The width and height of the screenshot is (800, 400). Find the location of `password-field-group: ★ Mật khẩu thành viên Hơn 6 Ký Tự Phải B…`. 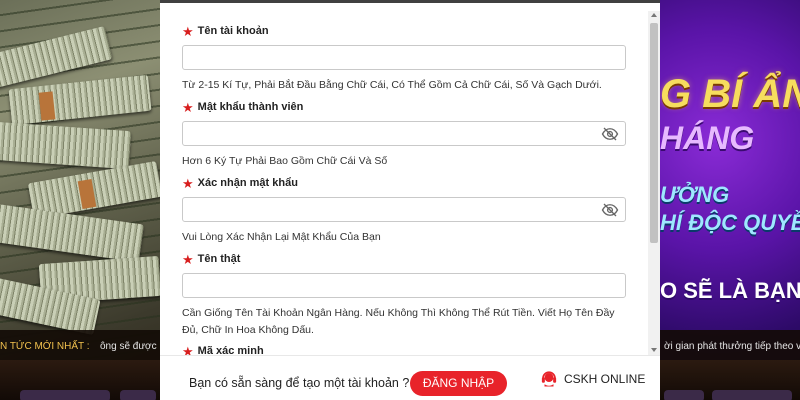

password-field-group: ★ Mật khẩu thành viên Hơn 6 Ký Tự Phải B… is located at coordinates (405, 134).